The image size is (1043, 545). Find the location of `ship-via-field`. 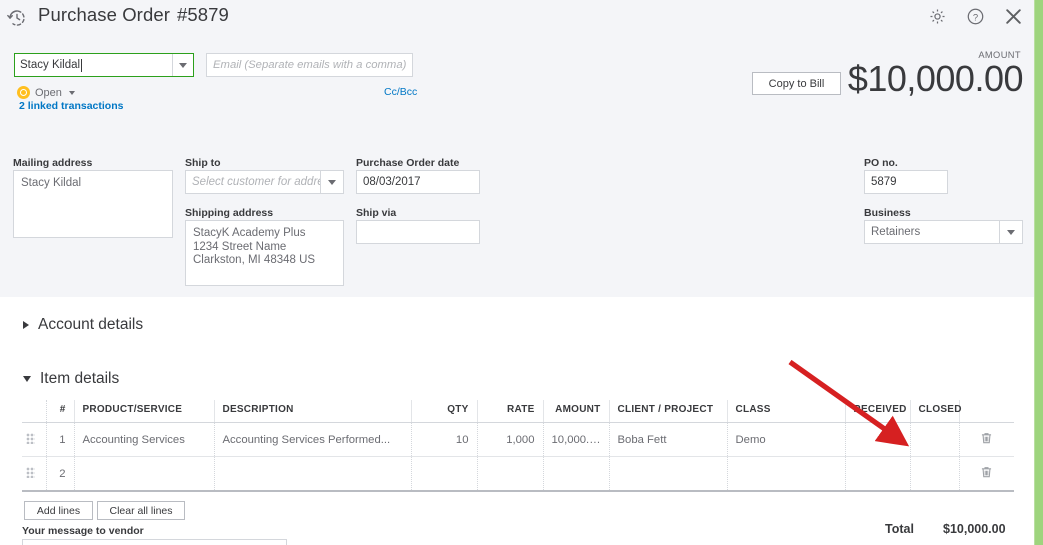

ship-via-field is located at coordinates (418, 232).